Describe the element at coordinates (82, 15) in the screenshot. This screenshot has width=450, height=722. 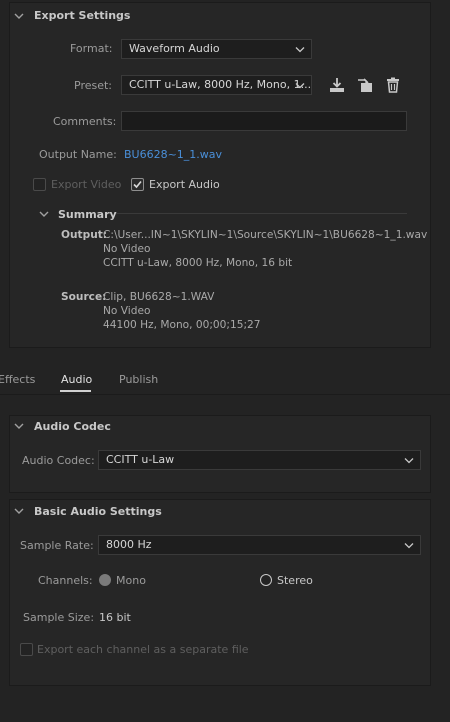
I see `export-settings-title: Export Settings` at that location.